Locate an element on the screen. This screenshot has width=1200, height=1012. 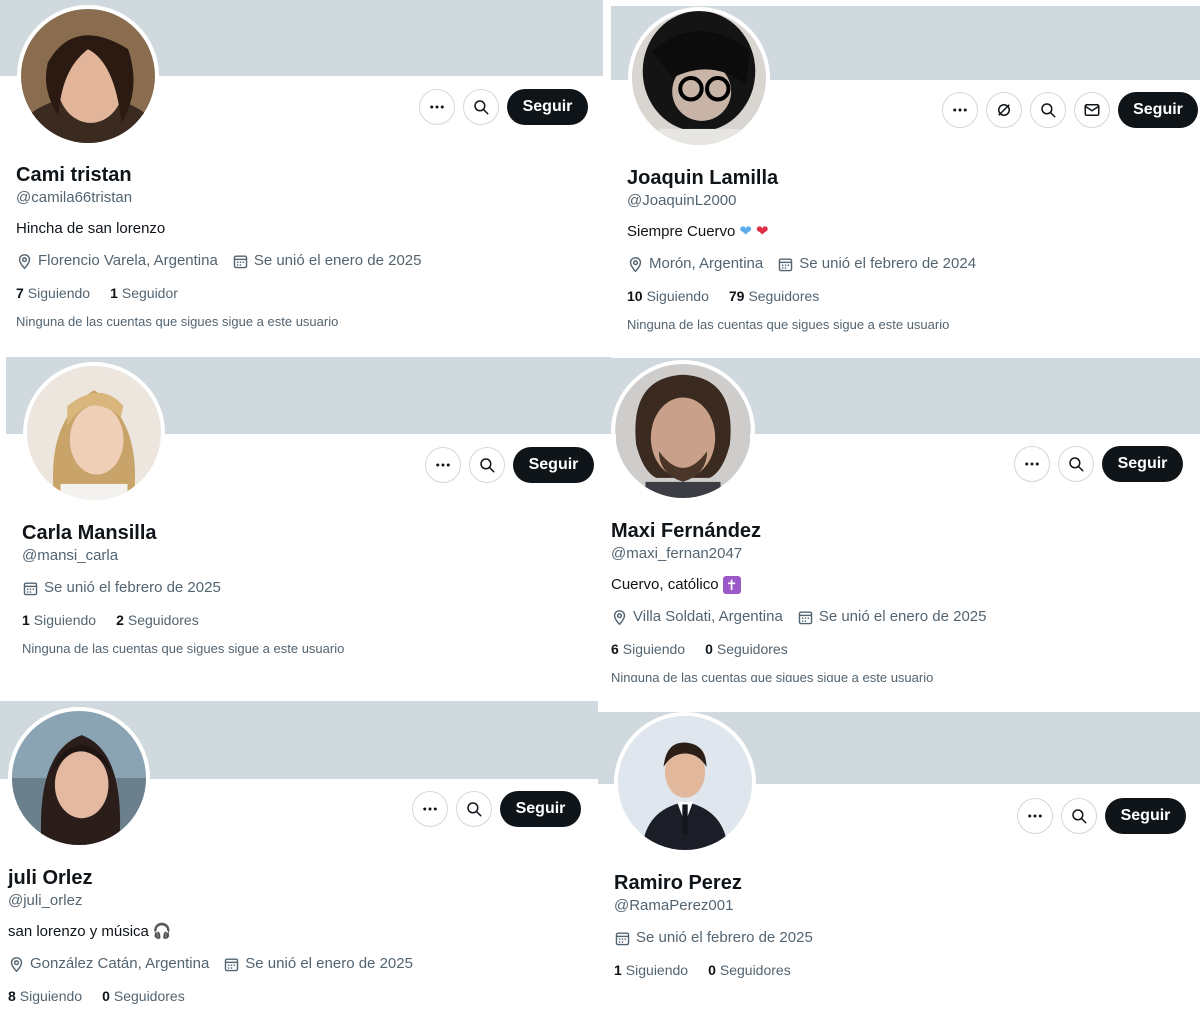
username: @RamaPerez001 is located at coordinates (674, 905).